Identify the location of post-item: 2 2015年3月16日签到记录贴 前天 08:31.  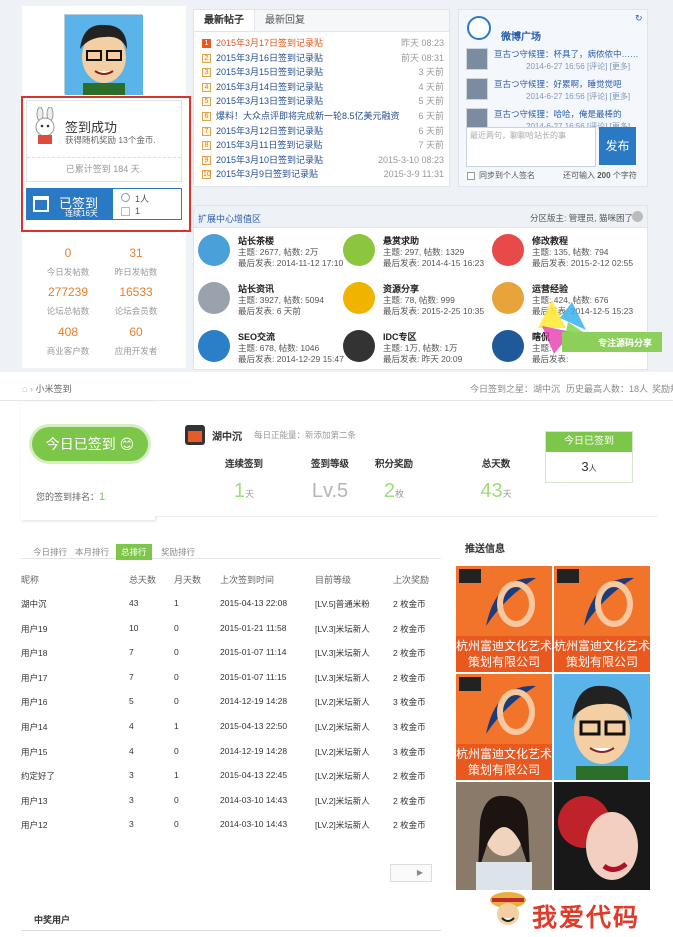
(321, 58).